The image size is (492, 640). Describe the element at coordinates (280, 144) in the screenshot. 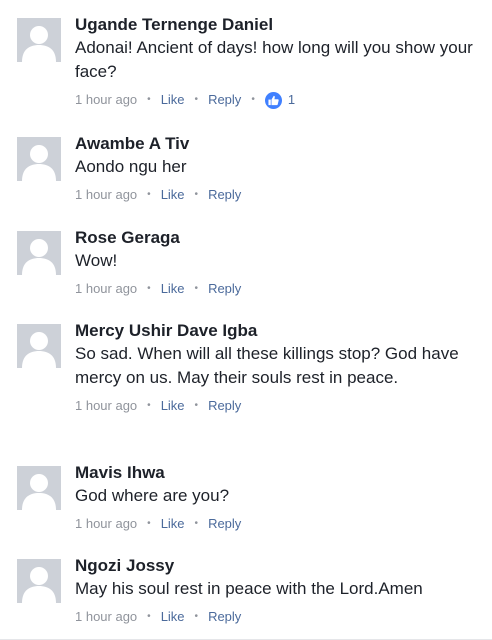

I see `comment-author: Awambe A Tiv` at that location.